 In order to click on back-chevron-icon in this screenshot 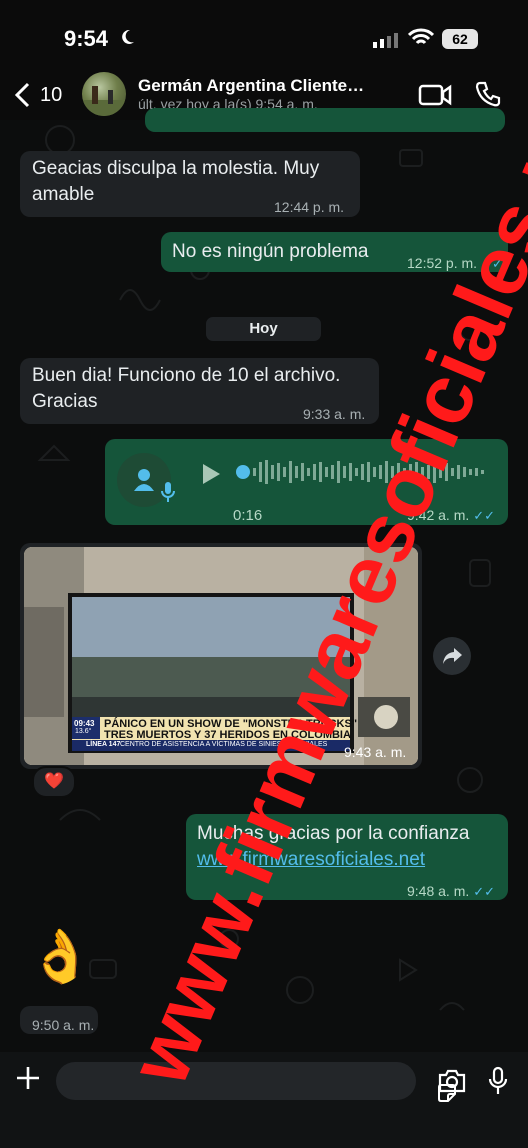, I will do `click(23, 95)`.